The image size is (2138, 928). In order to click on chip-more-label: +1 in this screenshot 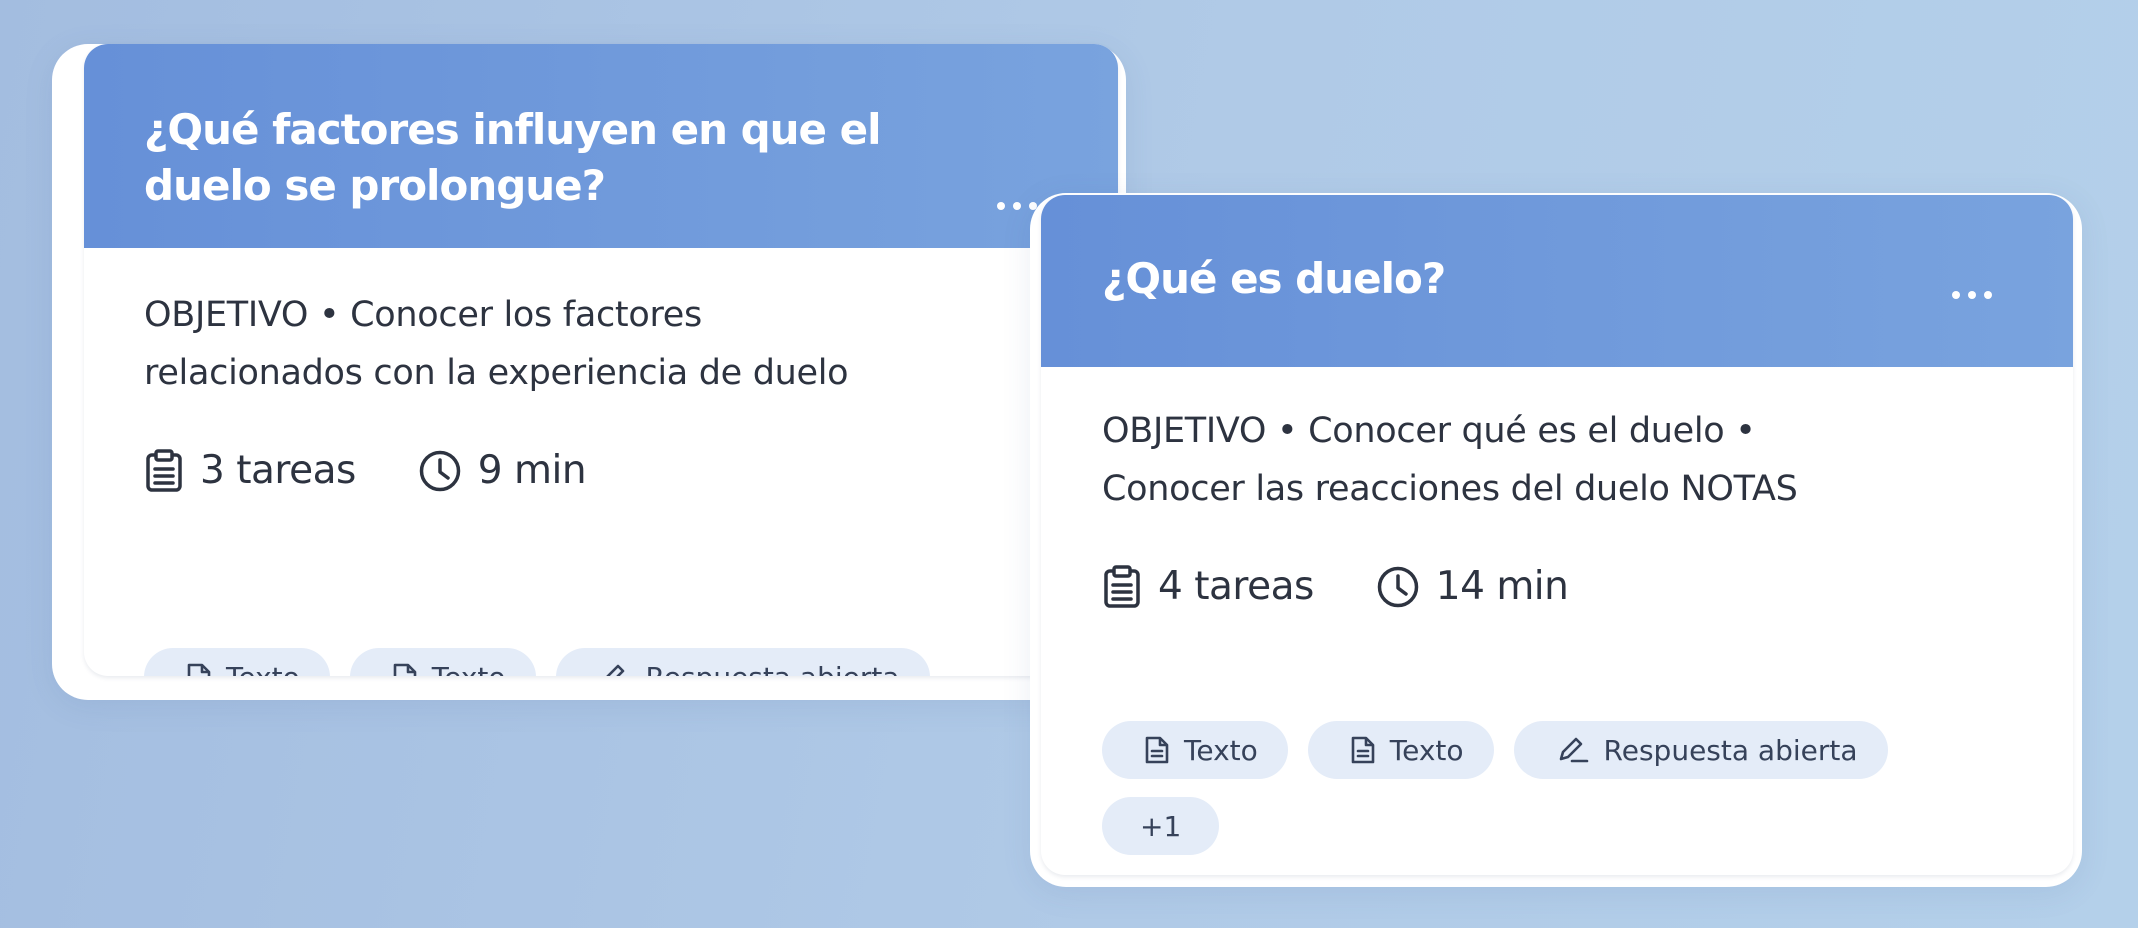, I will do `click(1161, 826)`.